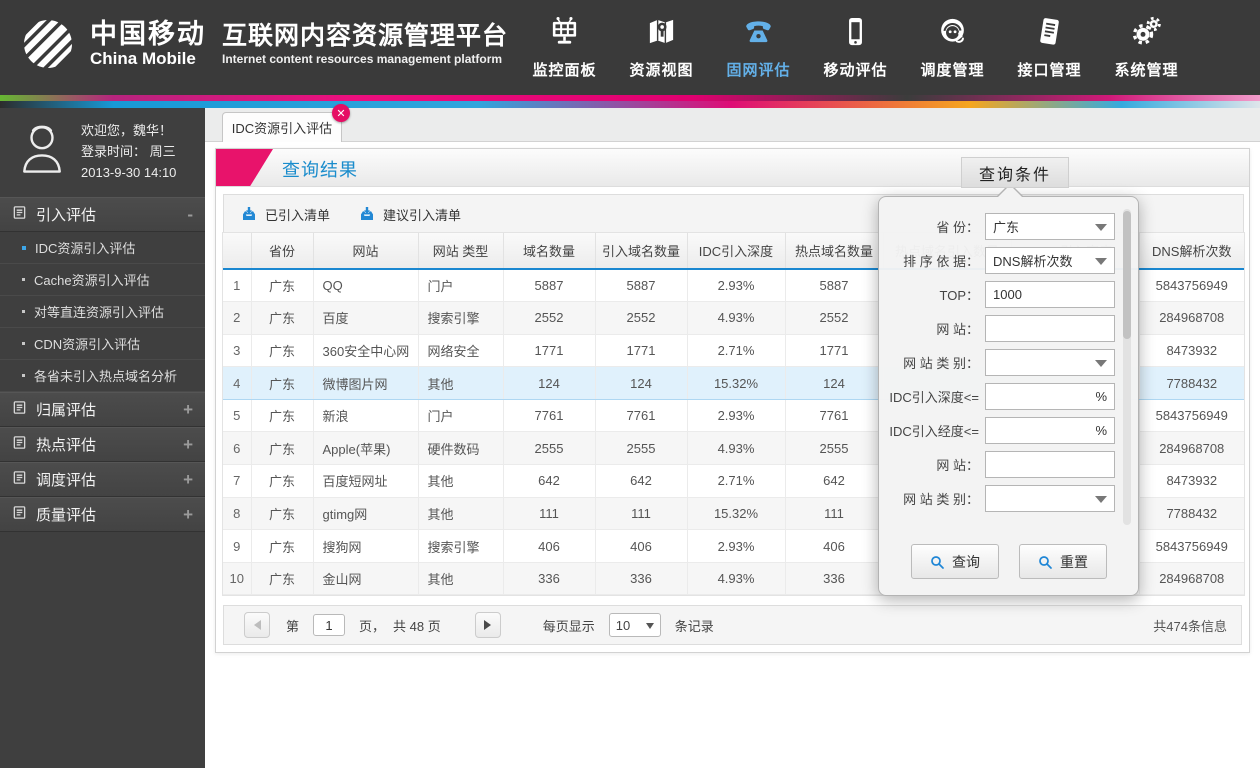  What do you see at coordinates (640, 251) in the screenshot?
I see `column-header: 引入域名数量` at bounding box center [640, 251].